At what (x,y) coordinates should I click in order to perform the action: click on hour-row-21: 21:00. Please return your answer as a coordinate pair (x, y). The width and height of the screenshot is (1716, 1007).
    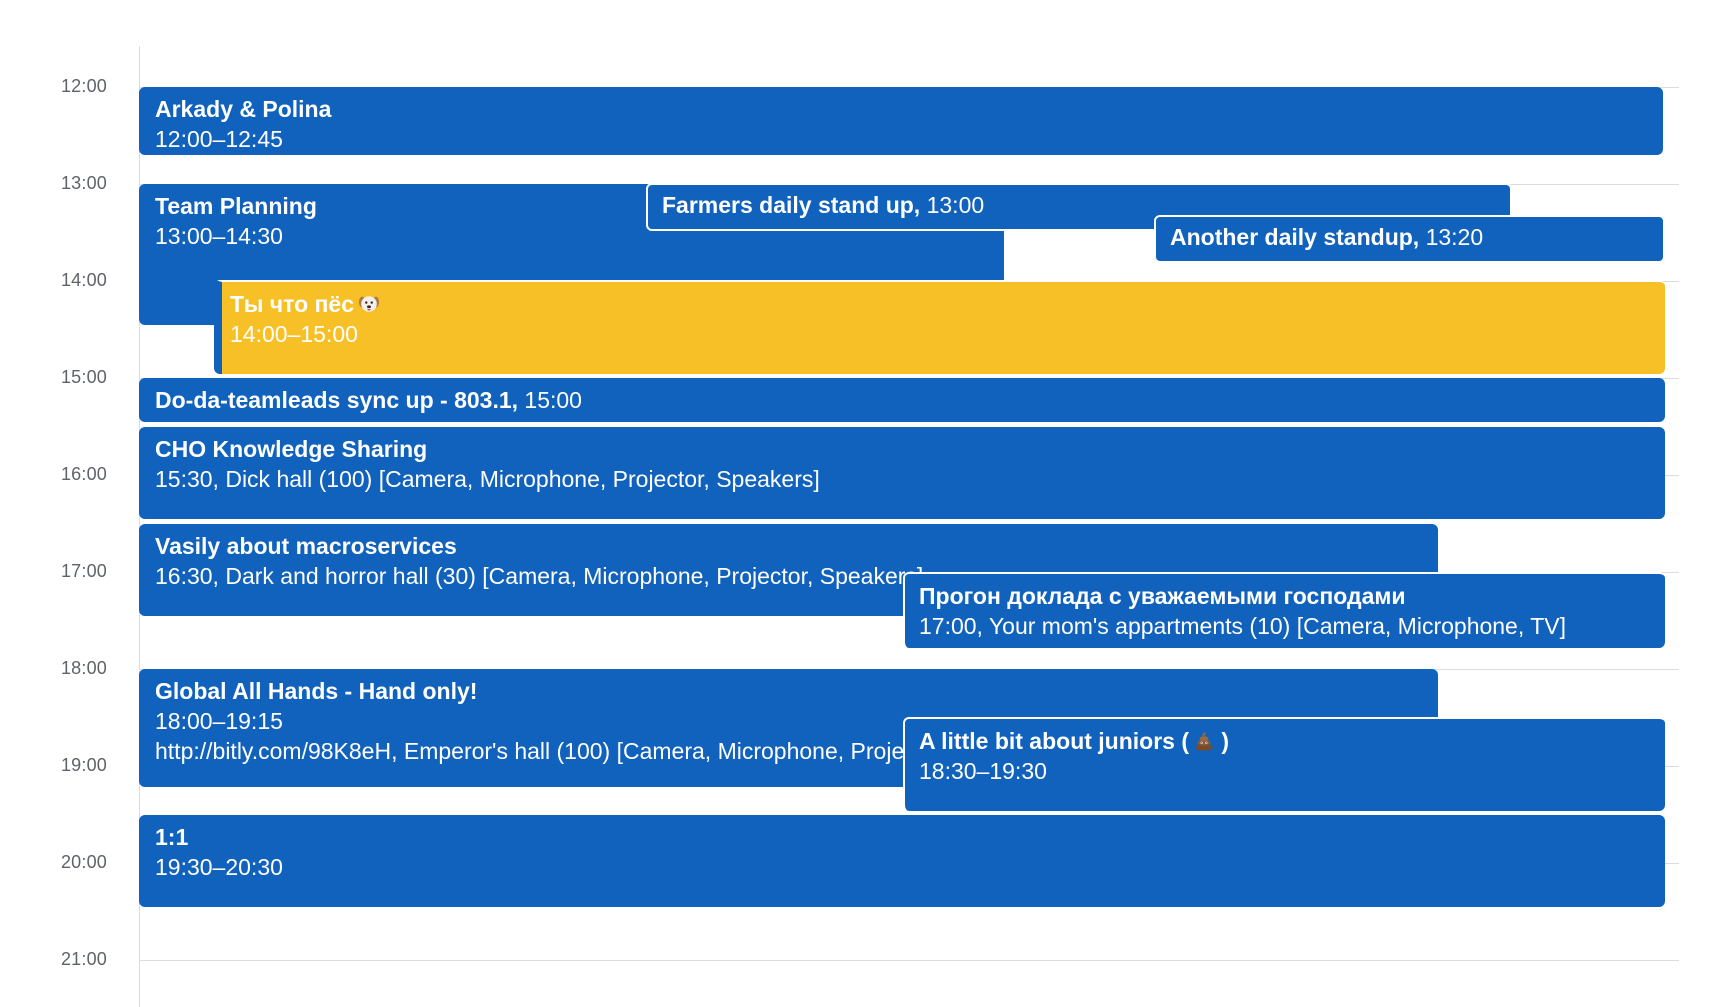
    Looking at the image, I should click on (858, 959).